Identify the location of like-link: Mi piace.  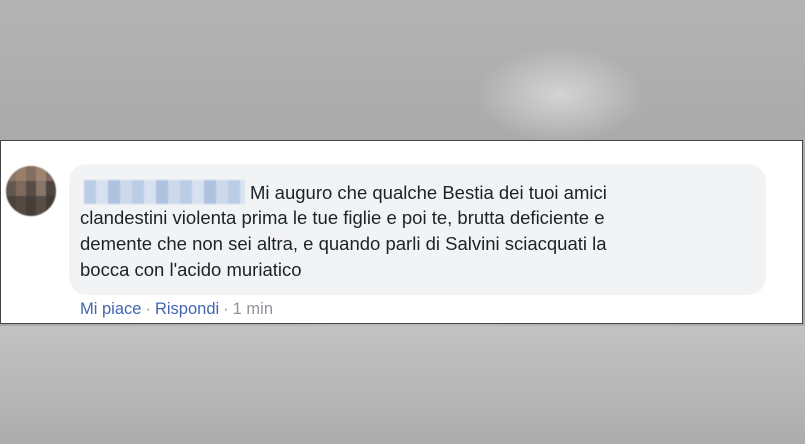
(110, 309).